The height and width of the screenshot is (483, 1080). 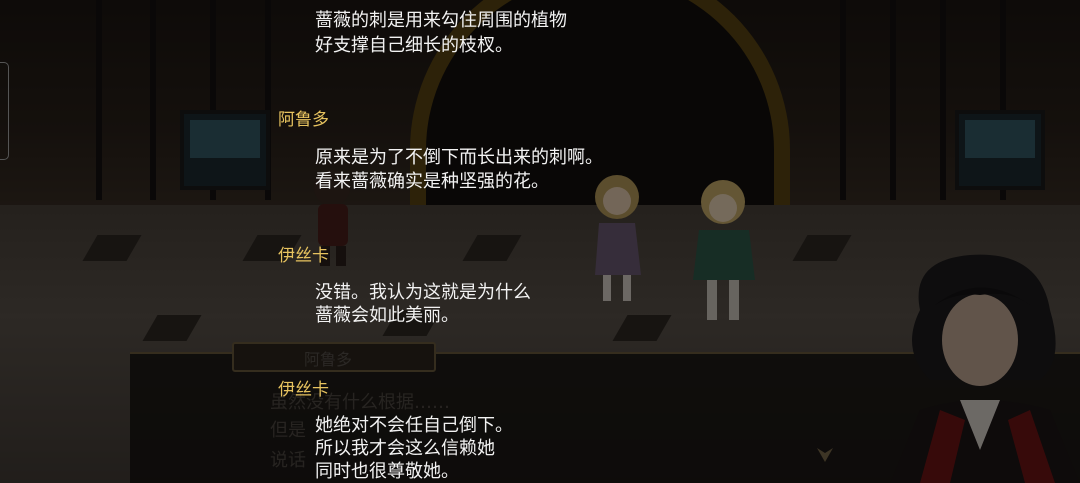 What do you see at coordinates (459, 157) in the screenshot?
I see `backlog-line: 原来是为了不倒下而长出来的刺啊。` at bounding box center [459, 157].